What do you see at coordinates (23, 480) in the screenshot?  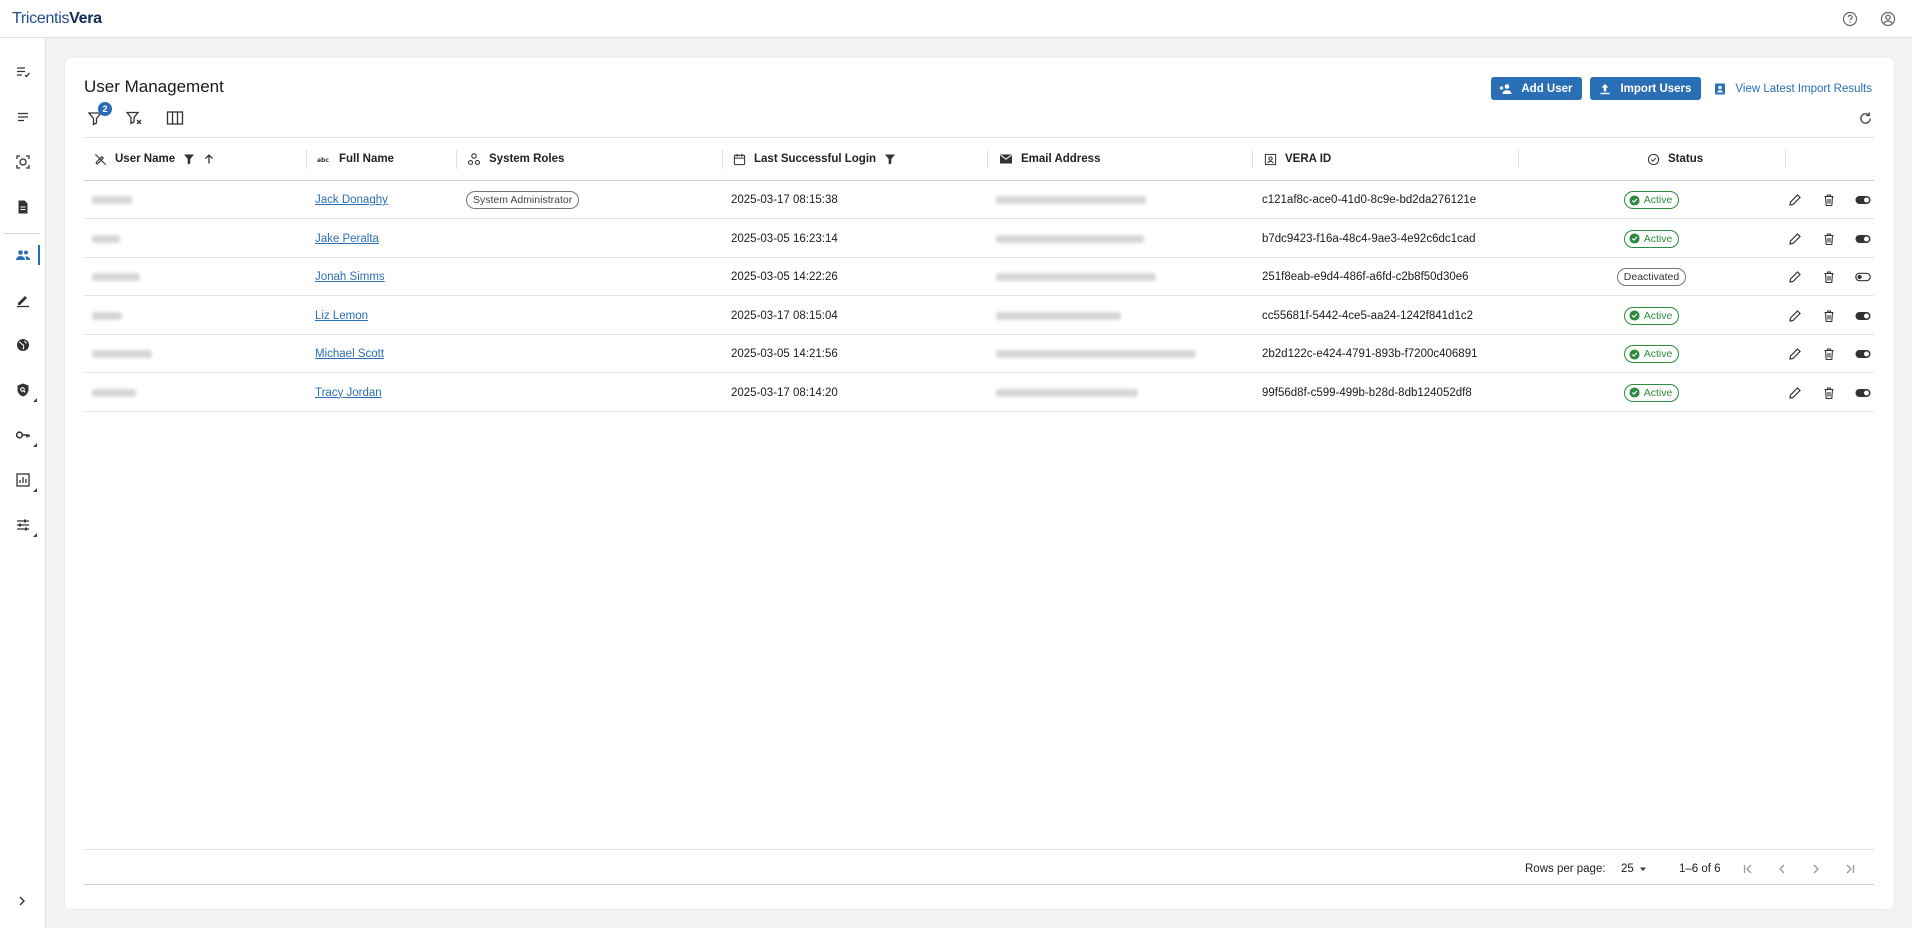 I see `sidebar-item-reports` at bounding box center [23, 480].